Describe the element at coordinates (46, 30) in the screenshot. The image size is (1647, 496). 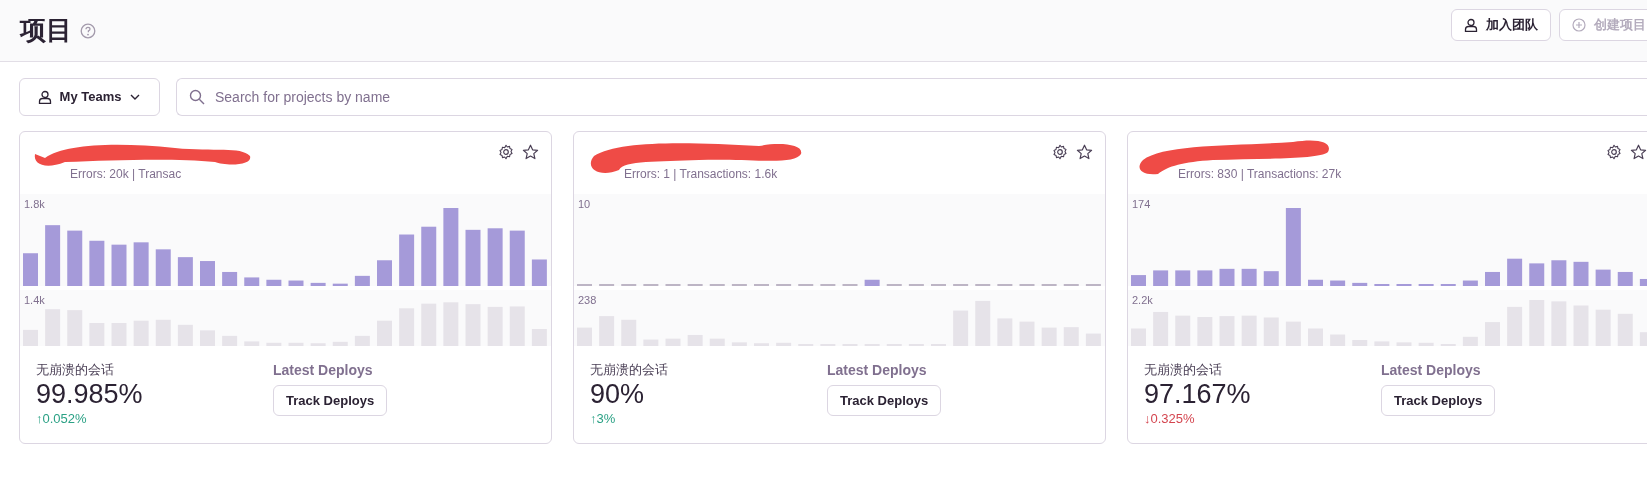
I see `page-title: 项目` at that location.